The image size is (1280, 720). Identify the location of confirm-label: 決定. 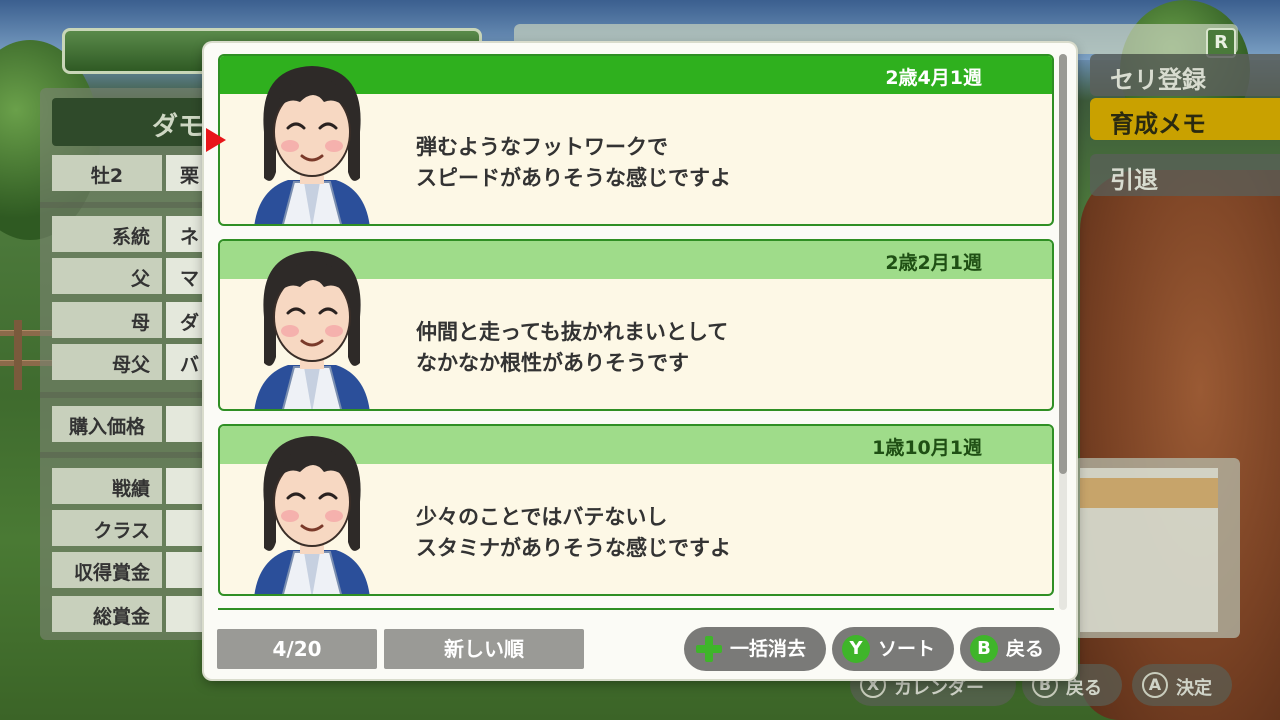
(1194, 688).